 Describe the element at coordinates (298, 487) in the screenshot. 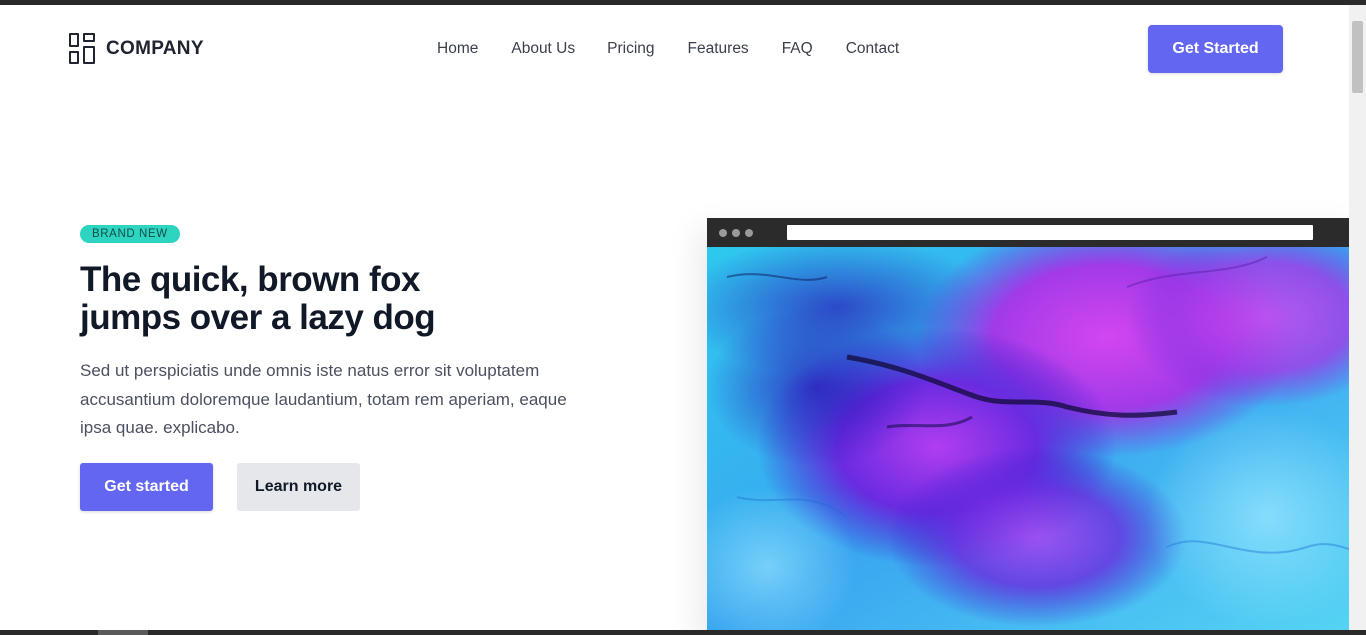

I see `learn-more-button: Learn more` at that location.